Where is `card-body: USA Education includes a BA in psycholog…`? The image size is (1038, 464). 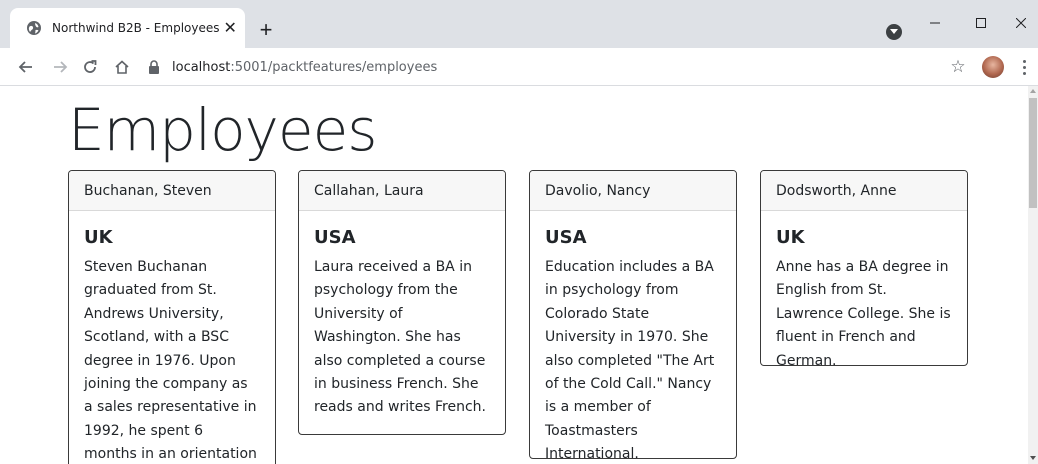
card-body: USA Education includes a BA in psycholog… is located at coordinates (633, 335).